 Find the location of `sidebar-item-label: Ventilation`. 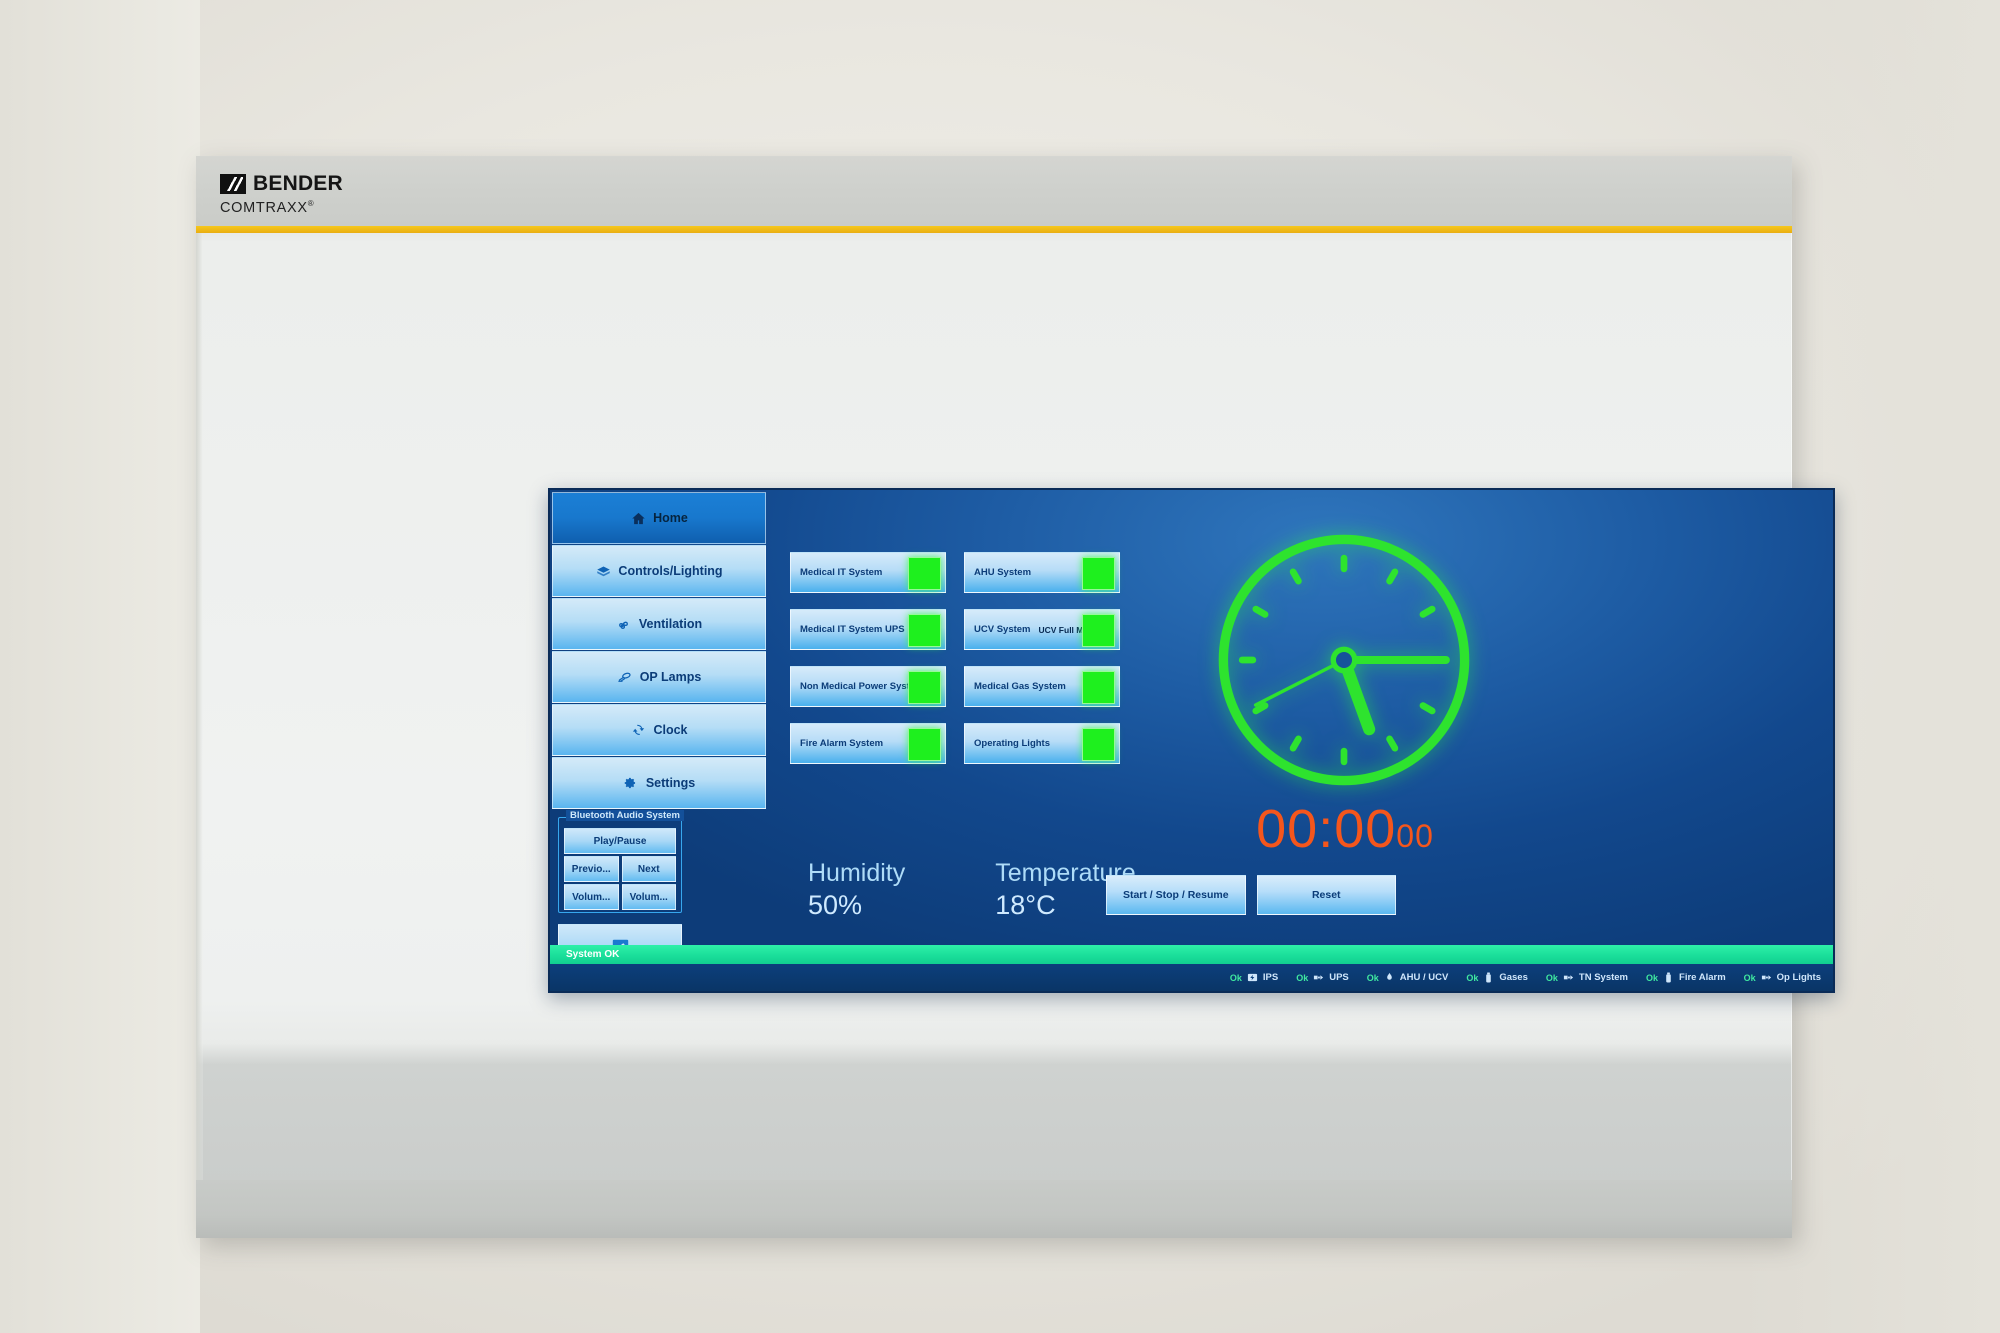

sidebar-item-label: Ventilation is located at coordinates (670, 624).